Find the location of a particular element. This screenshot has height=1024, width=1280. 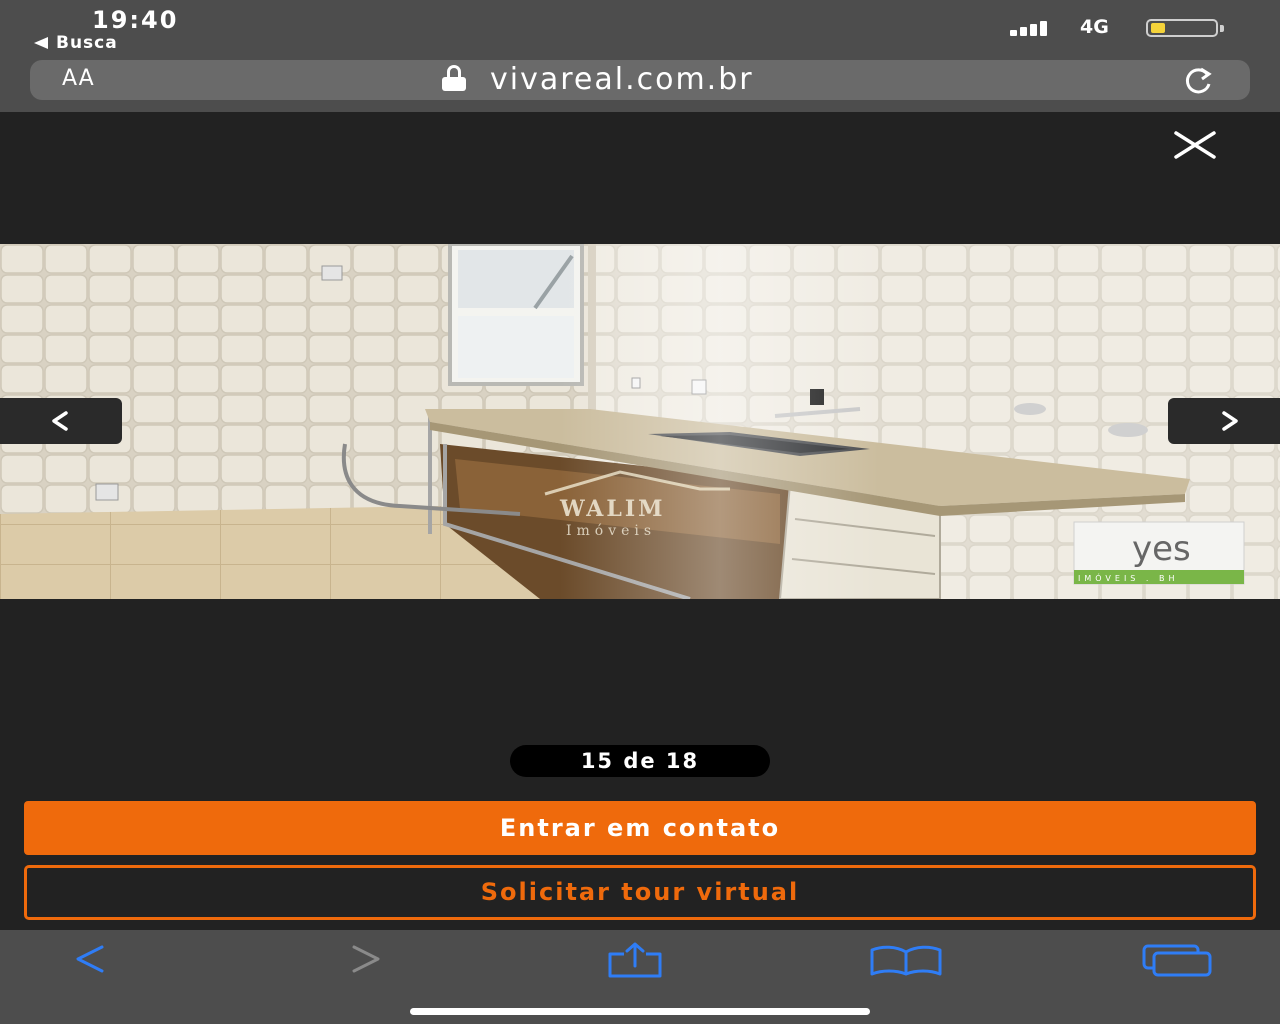

virtual-tour-button: Solicitar tour virtual is located at coordinates (640, 892).